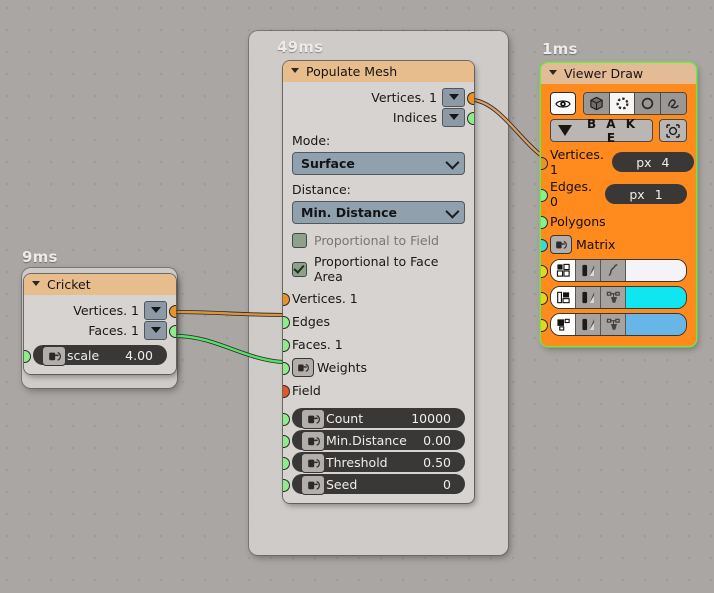 This screenshot has width=714, height=593. What do you see at coordinates (644, 162) in the screenshot?
I see `vd-vertices-px-unit: px` at bounding box center [644, 162].